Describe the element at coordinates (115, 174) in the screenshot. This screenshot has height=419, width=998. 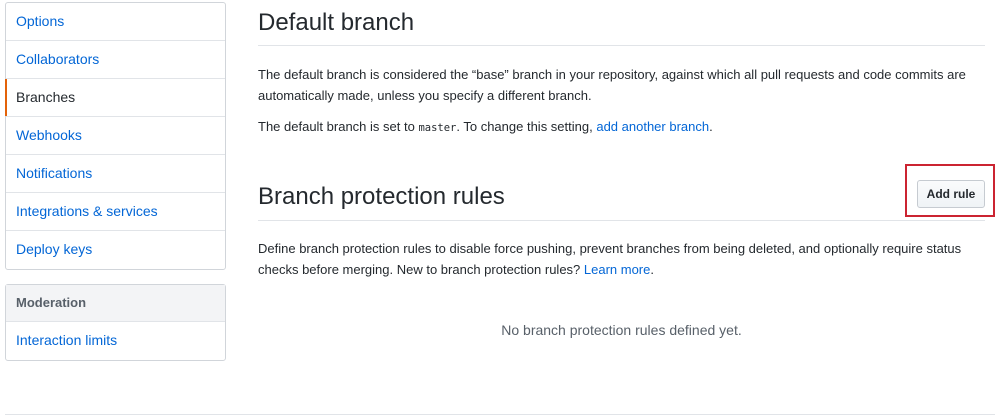
I see `sidebar-item-notifications: Notifications` at that location.